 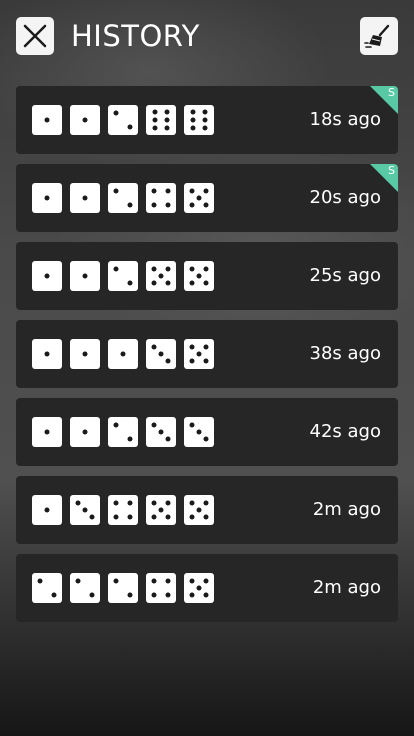 I want to click on roll-time: 38s ago, so click(x=345, y=353).